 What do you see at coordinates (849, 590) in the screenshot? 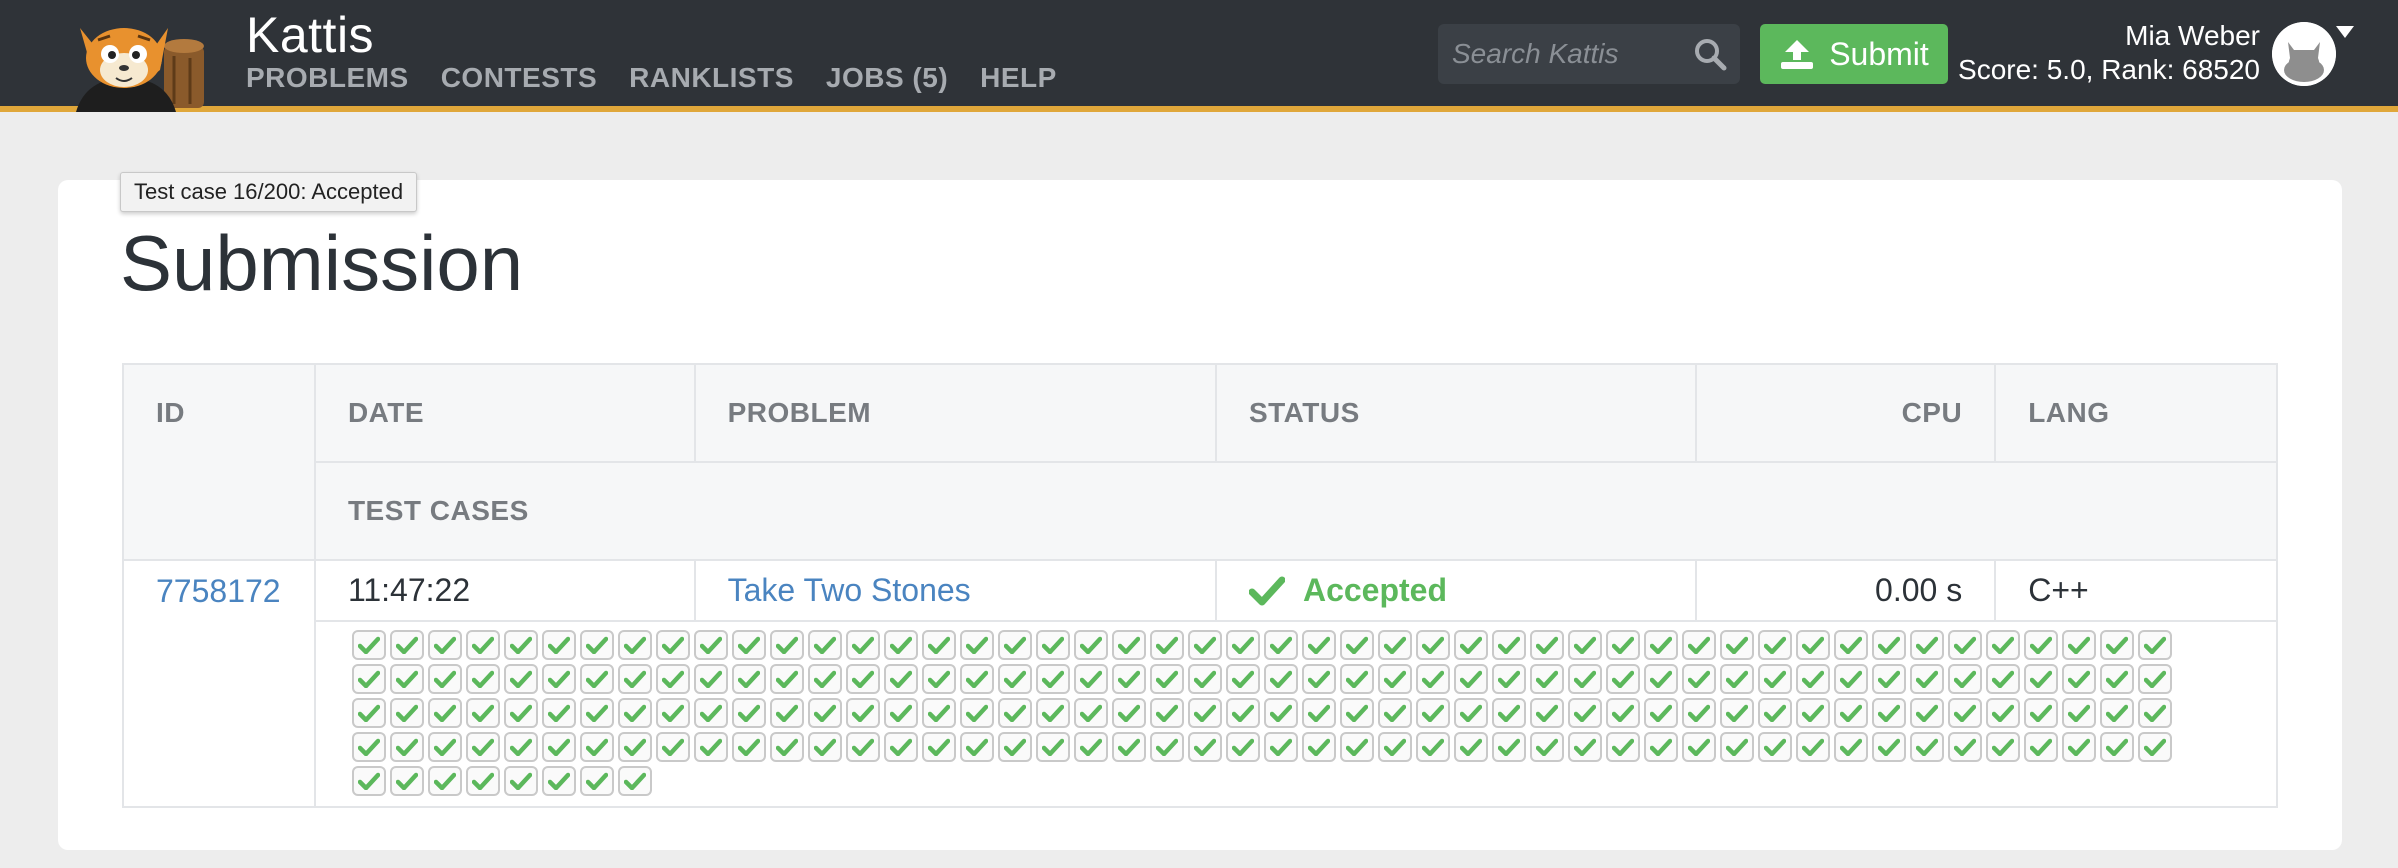
I see `problem-link: Take Two Stones` at bounding box center [849, 590].